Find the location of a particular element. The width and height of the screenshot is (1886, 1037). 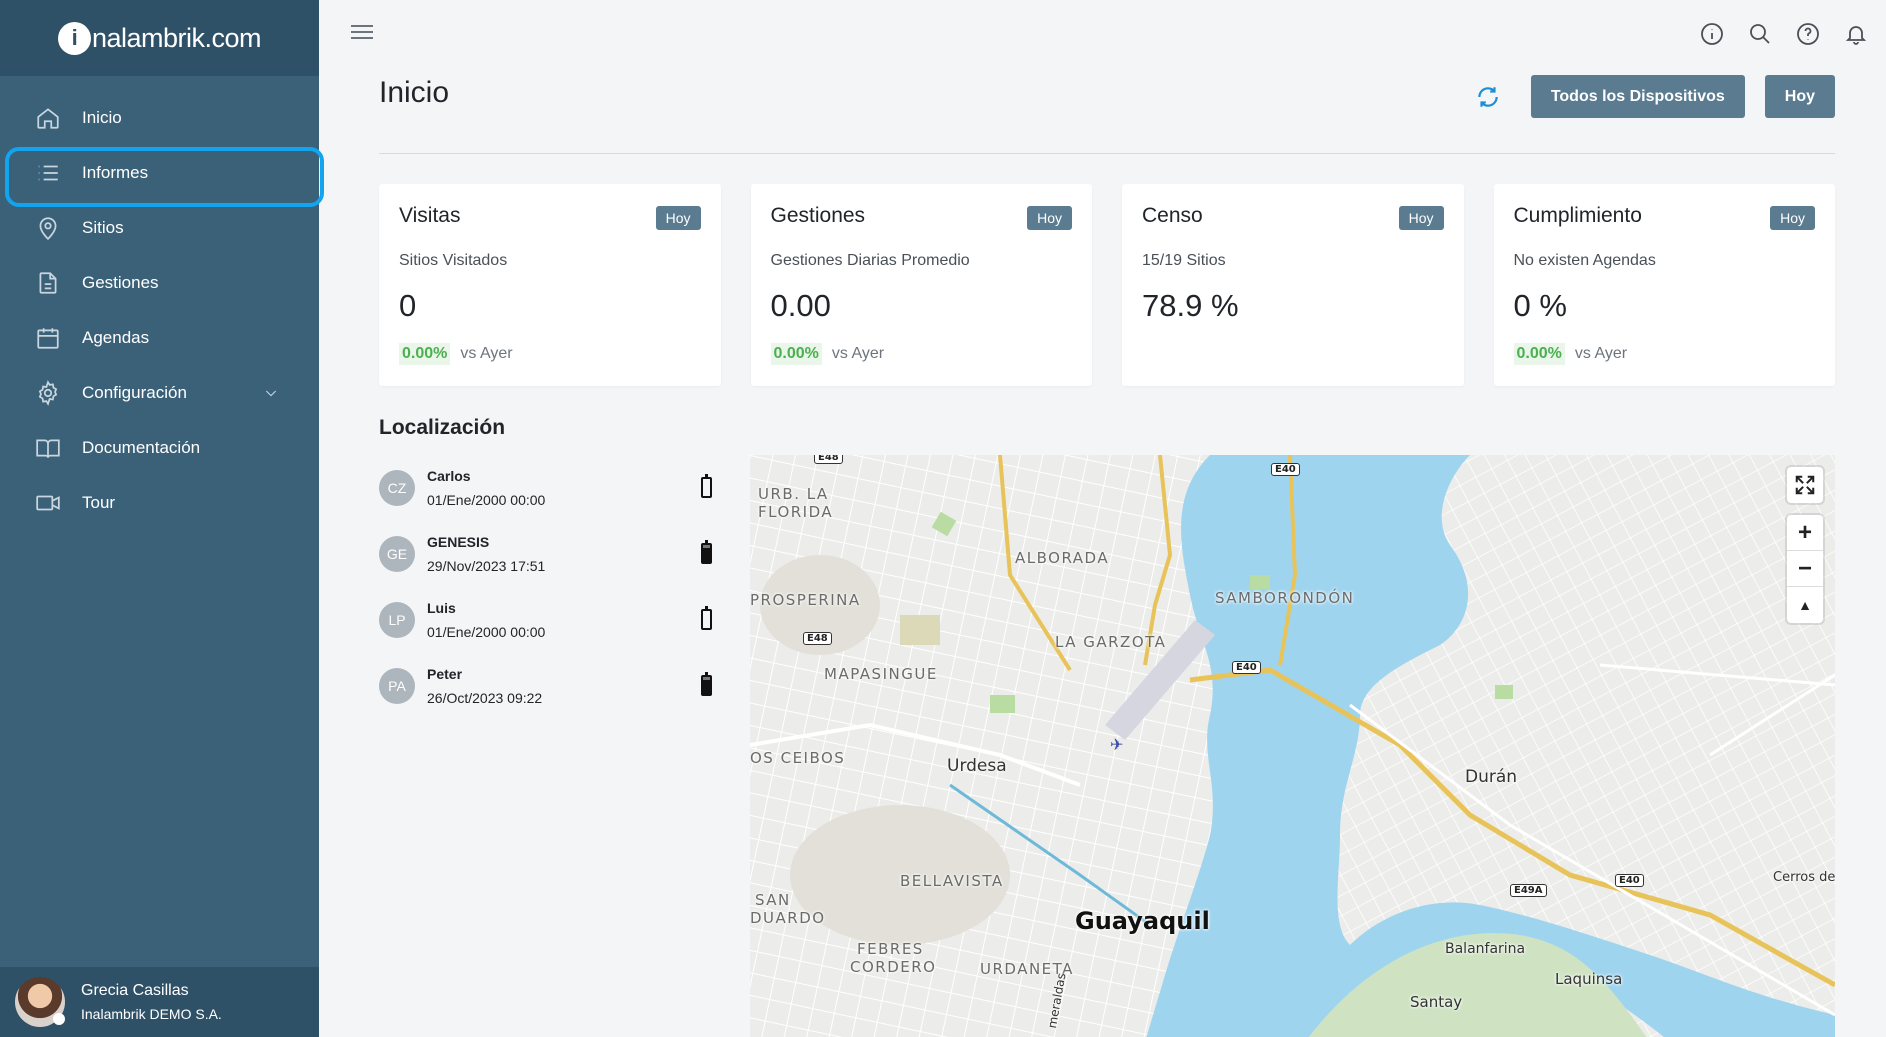

sidebar-item-label: Tour is located at coordinates (99, 502).